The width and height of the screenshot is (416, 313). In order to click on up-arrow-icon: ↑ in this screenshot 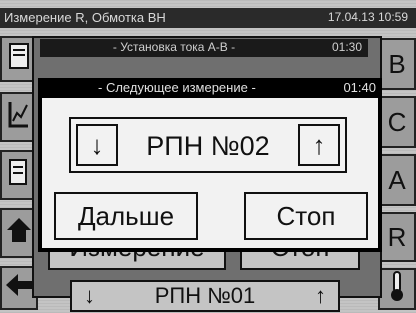, I will do `click(319, 144)`.